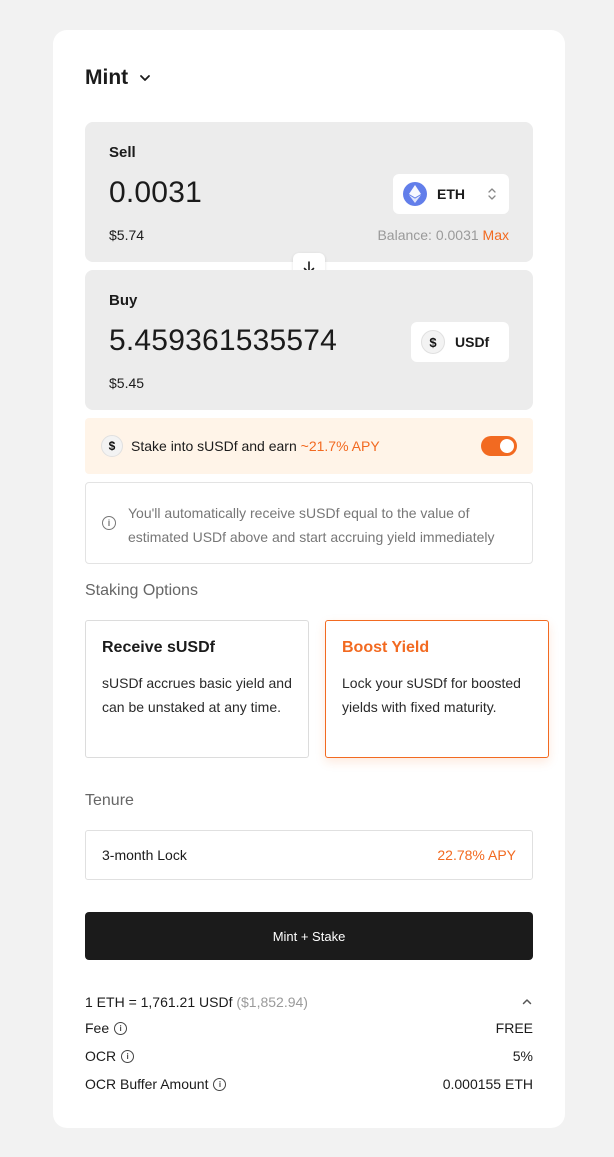 This screenshot has width=614, height=1157. What do you see at coordinates (155, 193) in the screenshot?
I see `sell-amount-input: 0.0031` at bounding box center [155, 193].